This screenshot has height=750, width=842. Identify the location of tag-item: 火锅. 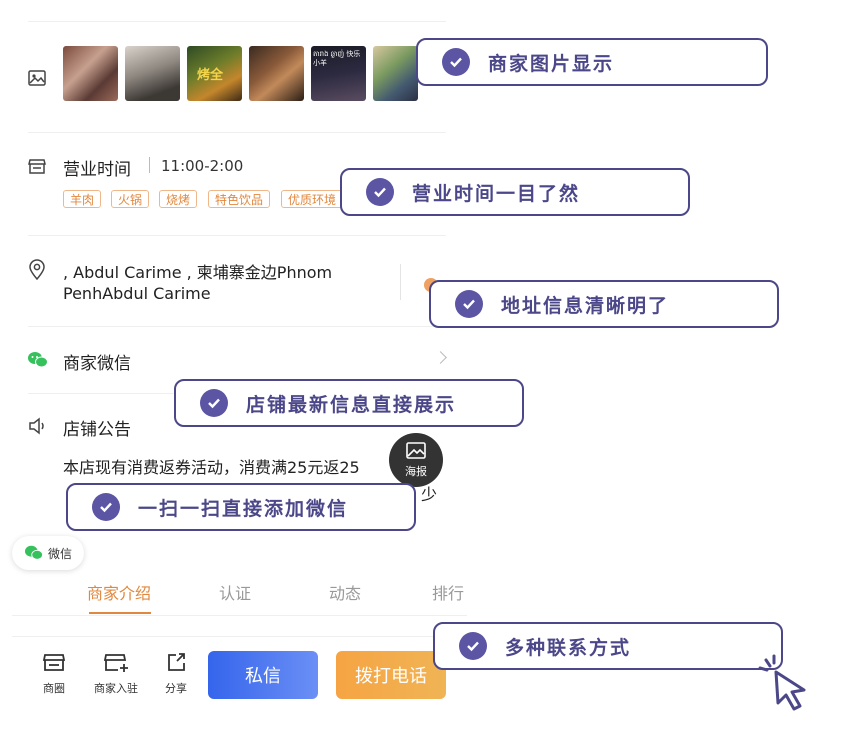
(130, 199).